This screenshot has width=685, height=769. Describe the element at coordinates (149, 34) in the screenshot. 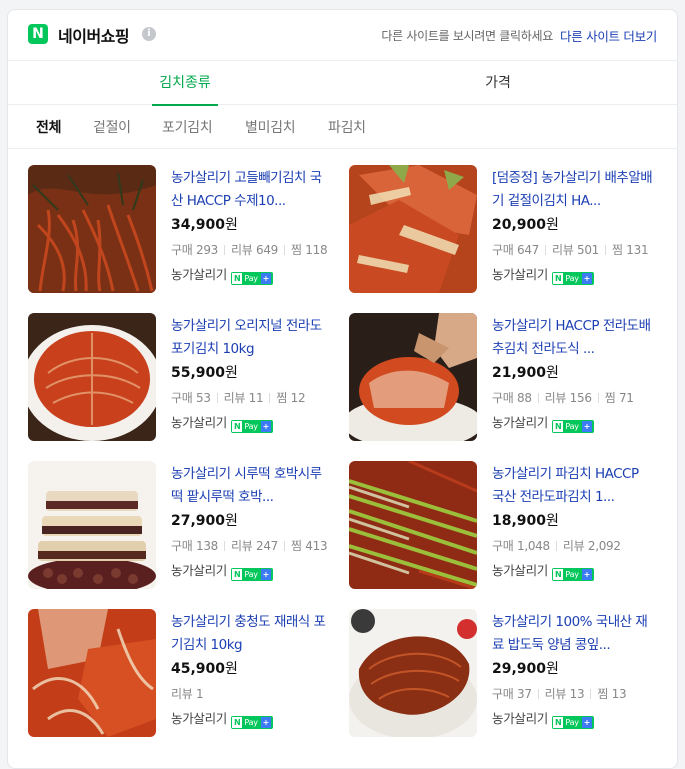

I see `info-icon: i` at that location.